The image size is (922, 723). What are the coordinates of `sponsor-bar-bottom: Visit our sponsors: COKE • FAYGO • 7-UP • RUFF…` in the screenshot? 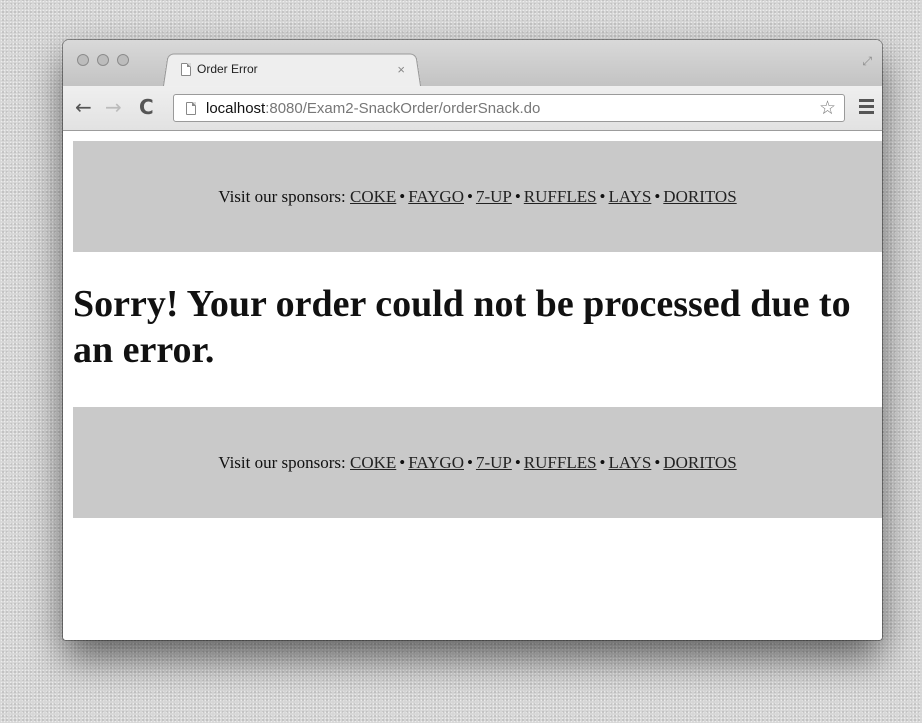 It's located at (477, 462).